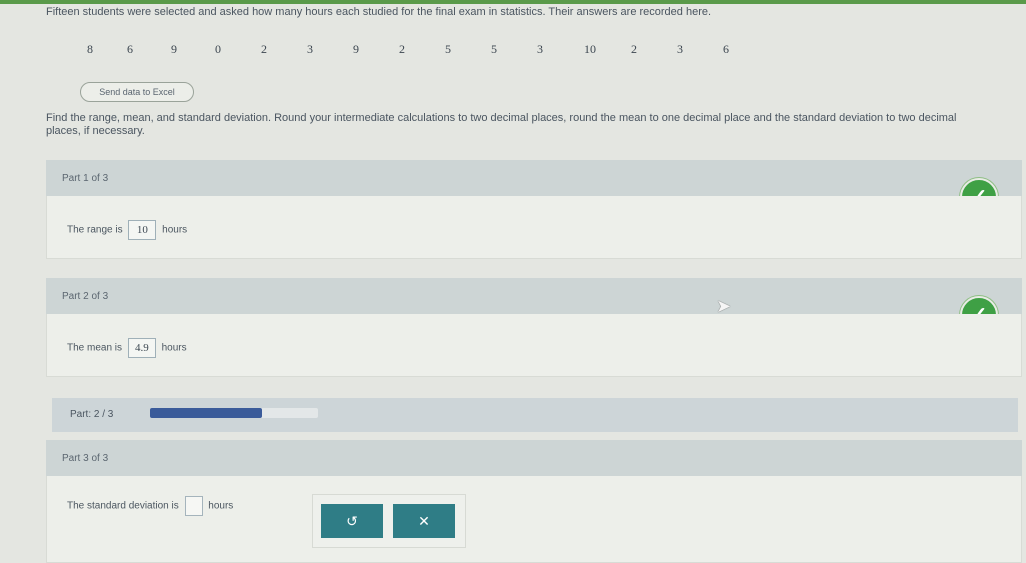 This screenshot has width=1026, height=563. Describe the element at coordinates (535, 415) in the screenshot. I see `progress-section: Part: 2 / 3` at that location.